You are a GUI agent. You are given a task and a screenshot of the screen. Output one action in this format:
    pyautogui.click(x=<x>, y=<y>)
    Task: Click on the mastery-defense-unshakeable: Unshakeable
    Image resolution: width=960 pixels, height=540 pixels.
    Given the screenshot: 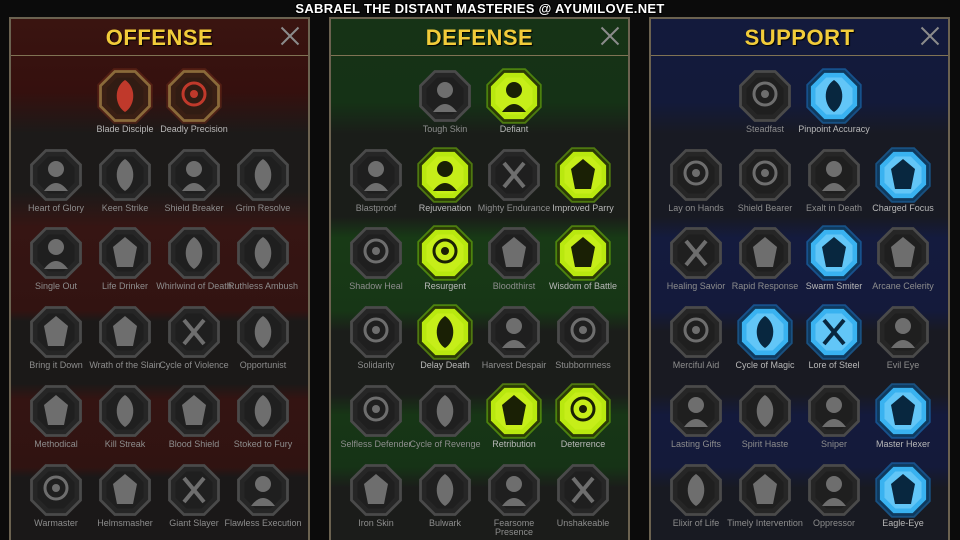 What is the action you would take?
    pyautogui.click(x=583, y=500)
    